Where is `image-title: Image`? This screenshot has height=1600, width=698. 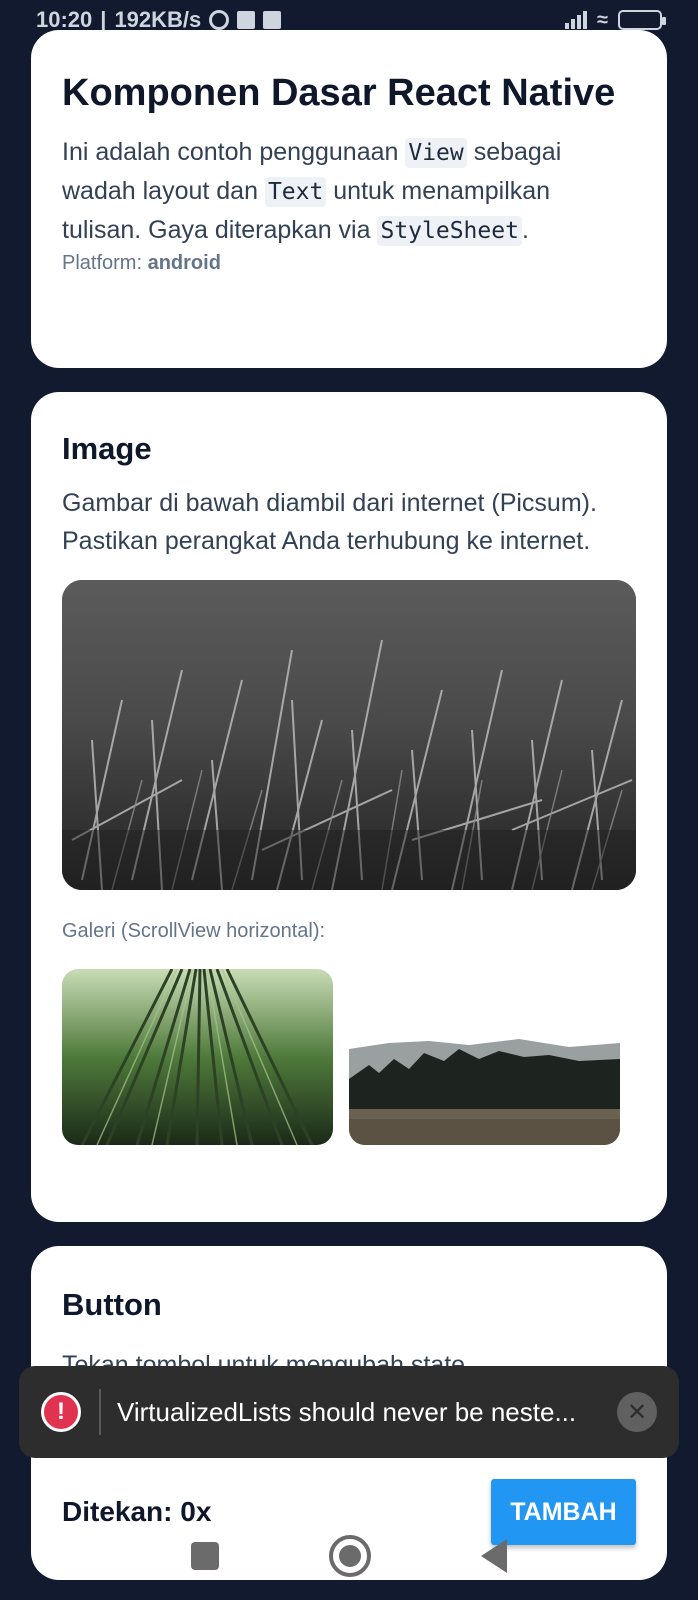 image-title: Image is located at coordinates (107, 448).